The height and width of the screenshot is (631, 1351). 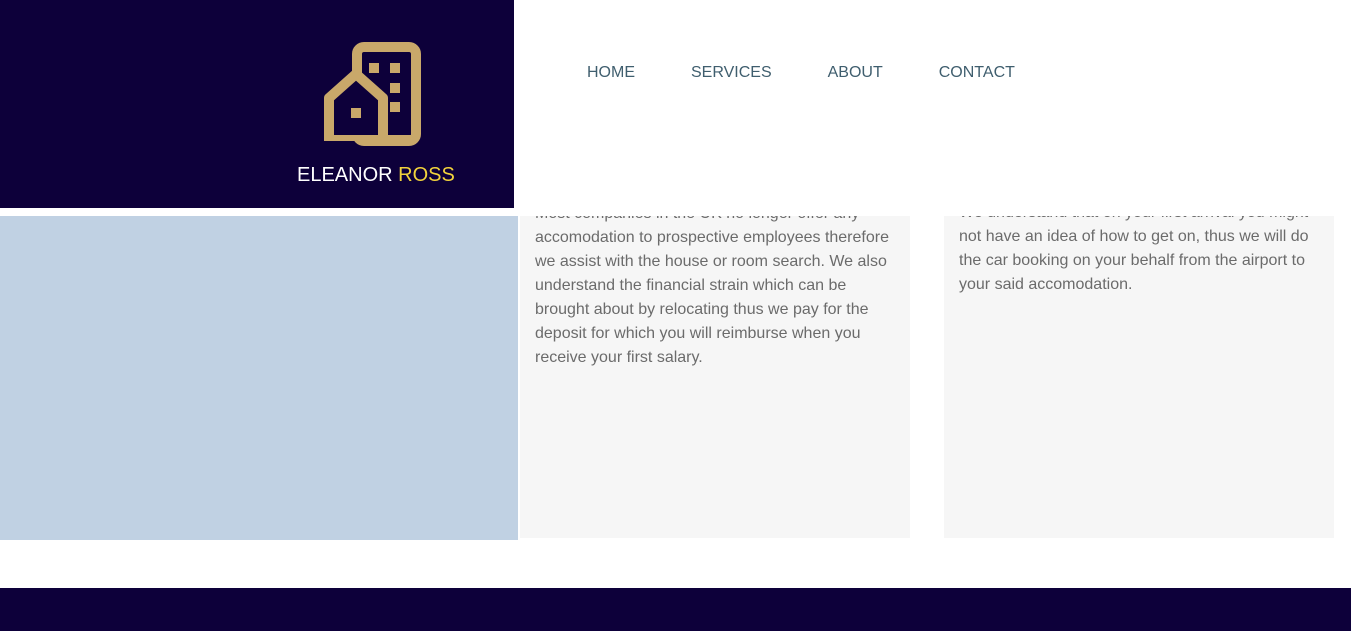 I want to click on nav-contact: CONTACT, so click(x=977, y=73).